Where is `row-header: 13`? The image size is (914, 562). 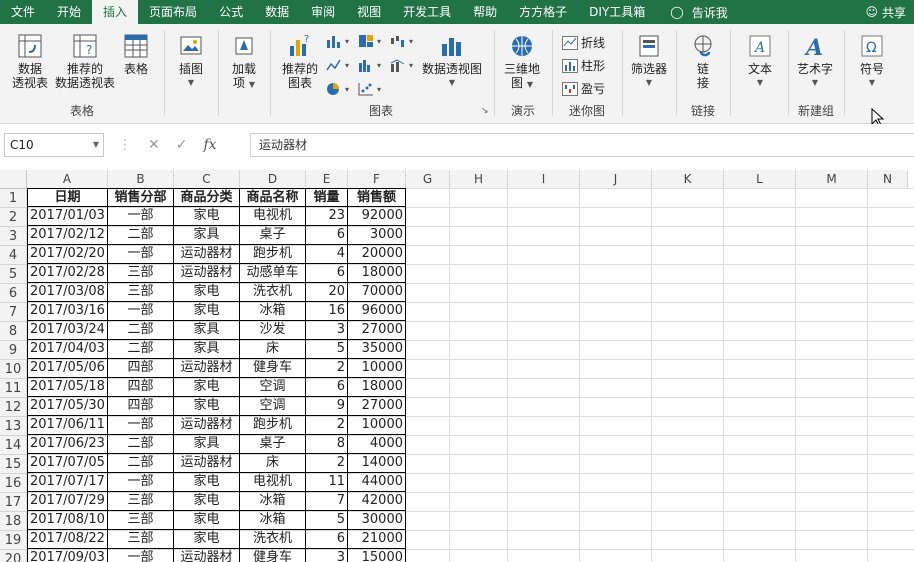 row-header: 13 is located at coordinates (13, 426).